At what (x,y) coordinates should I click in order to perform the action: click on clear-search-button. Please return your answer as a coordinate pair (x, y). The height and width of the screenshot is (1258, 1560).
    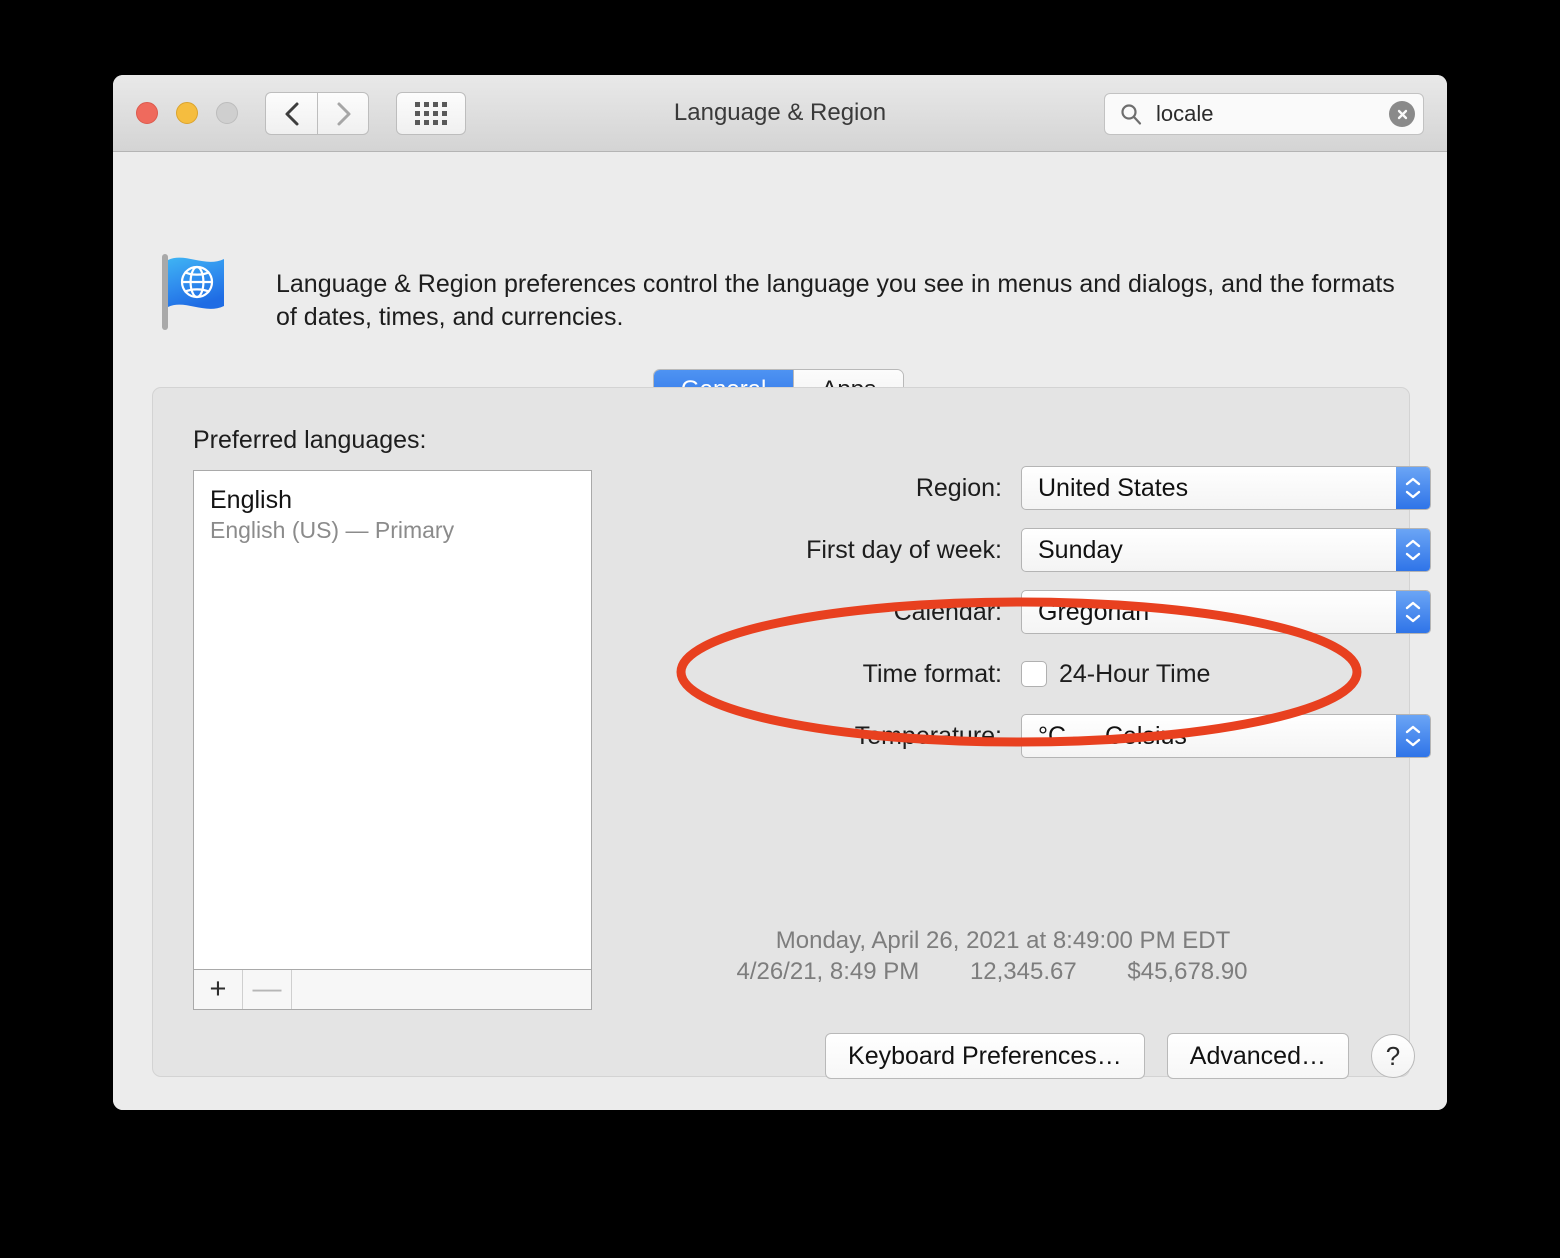
    Looking at the image, I should click on (1402, 114).